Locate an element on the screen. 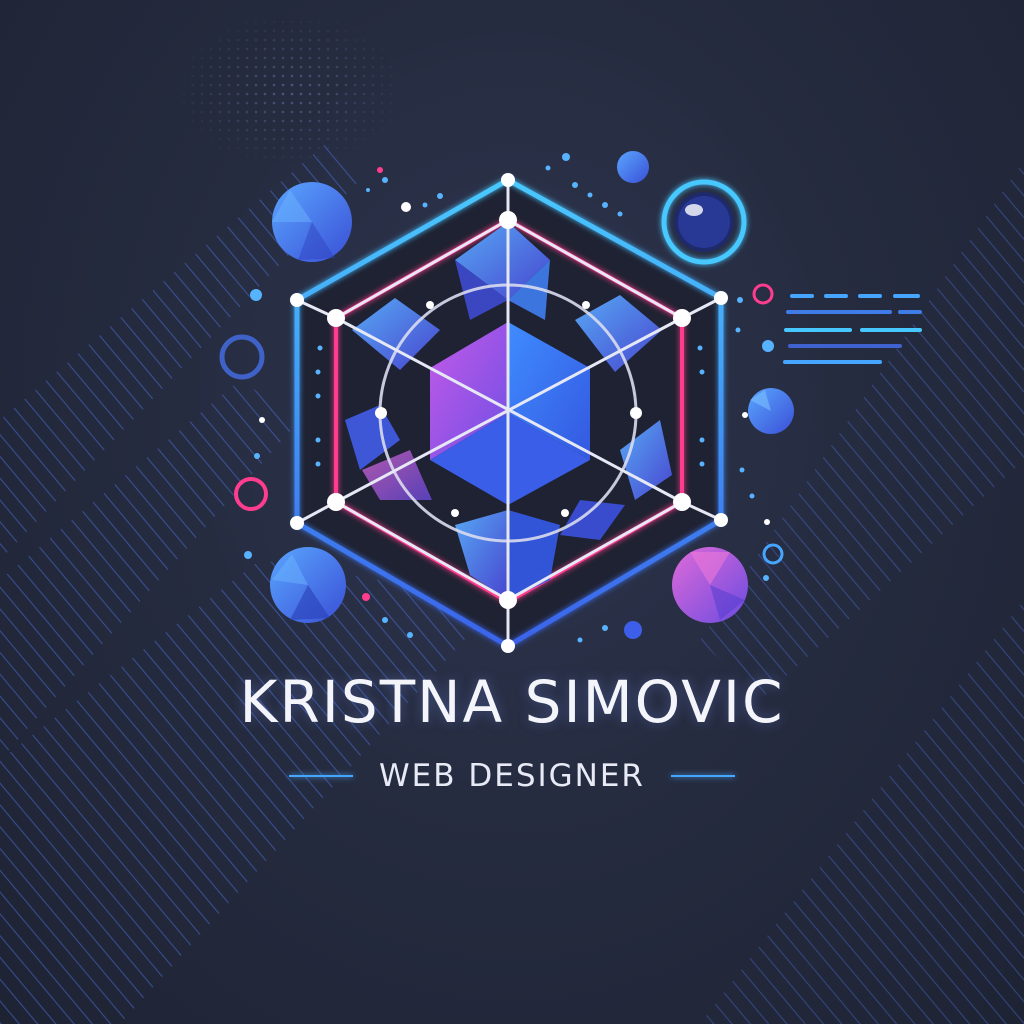  tagline-row: WEB DESIGNER is located at coordinates (512, 776).